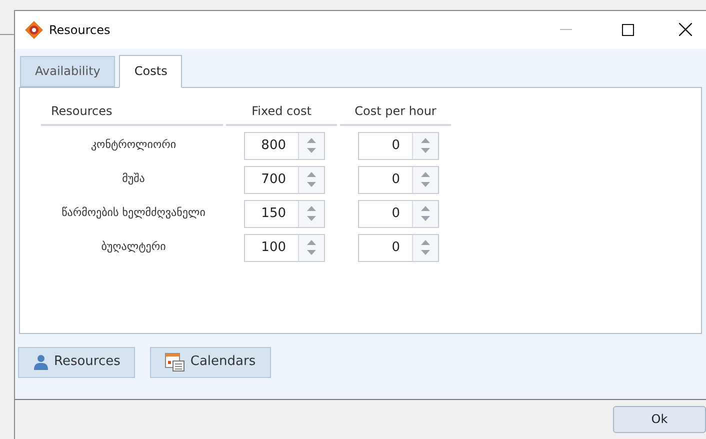  I want to click on tab: Availability, so click(68, 71).